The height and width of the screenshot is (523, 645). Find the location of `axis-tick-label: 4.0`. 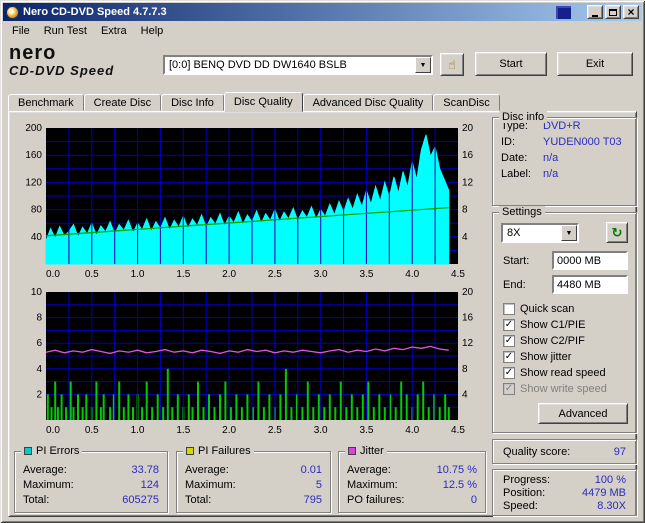

axis-tick-label: 4.0 is located at coordinates (412, 430).